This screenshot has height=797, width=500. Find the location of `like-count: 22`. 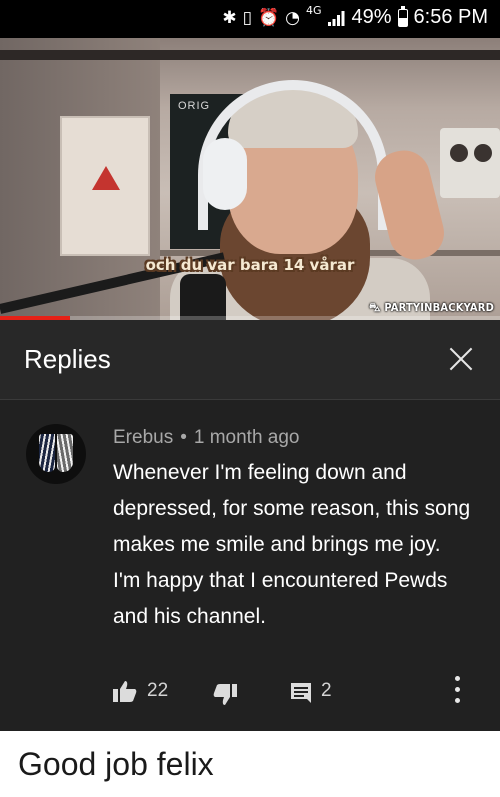

like-count: 22 is located at coordinates (158, 690).